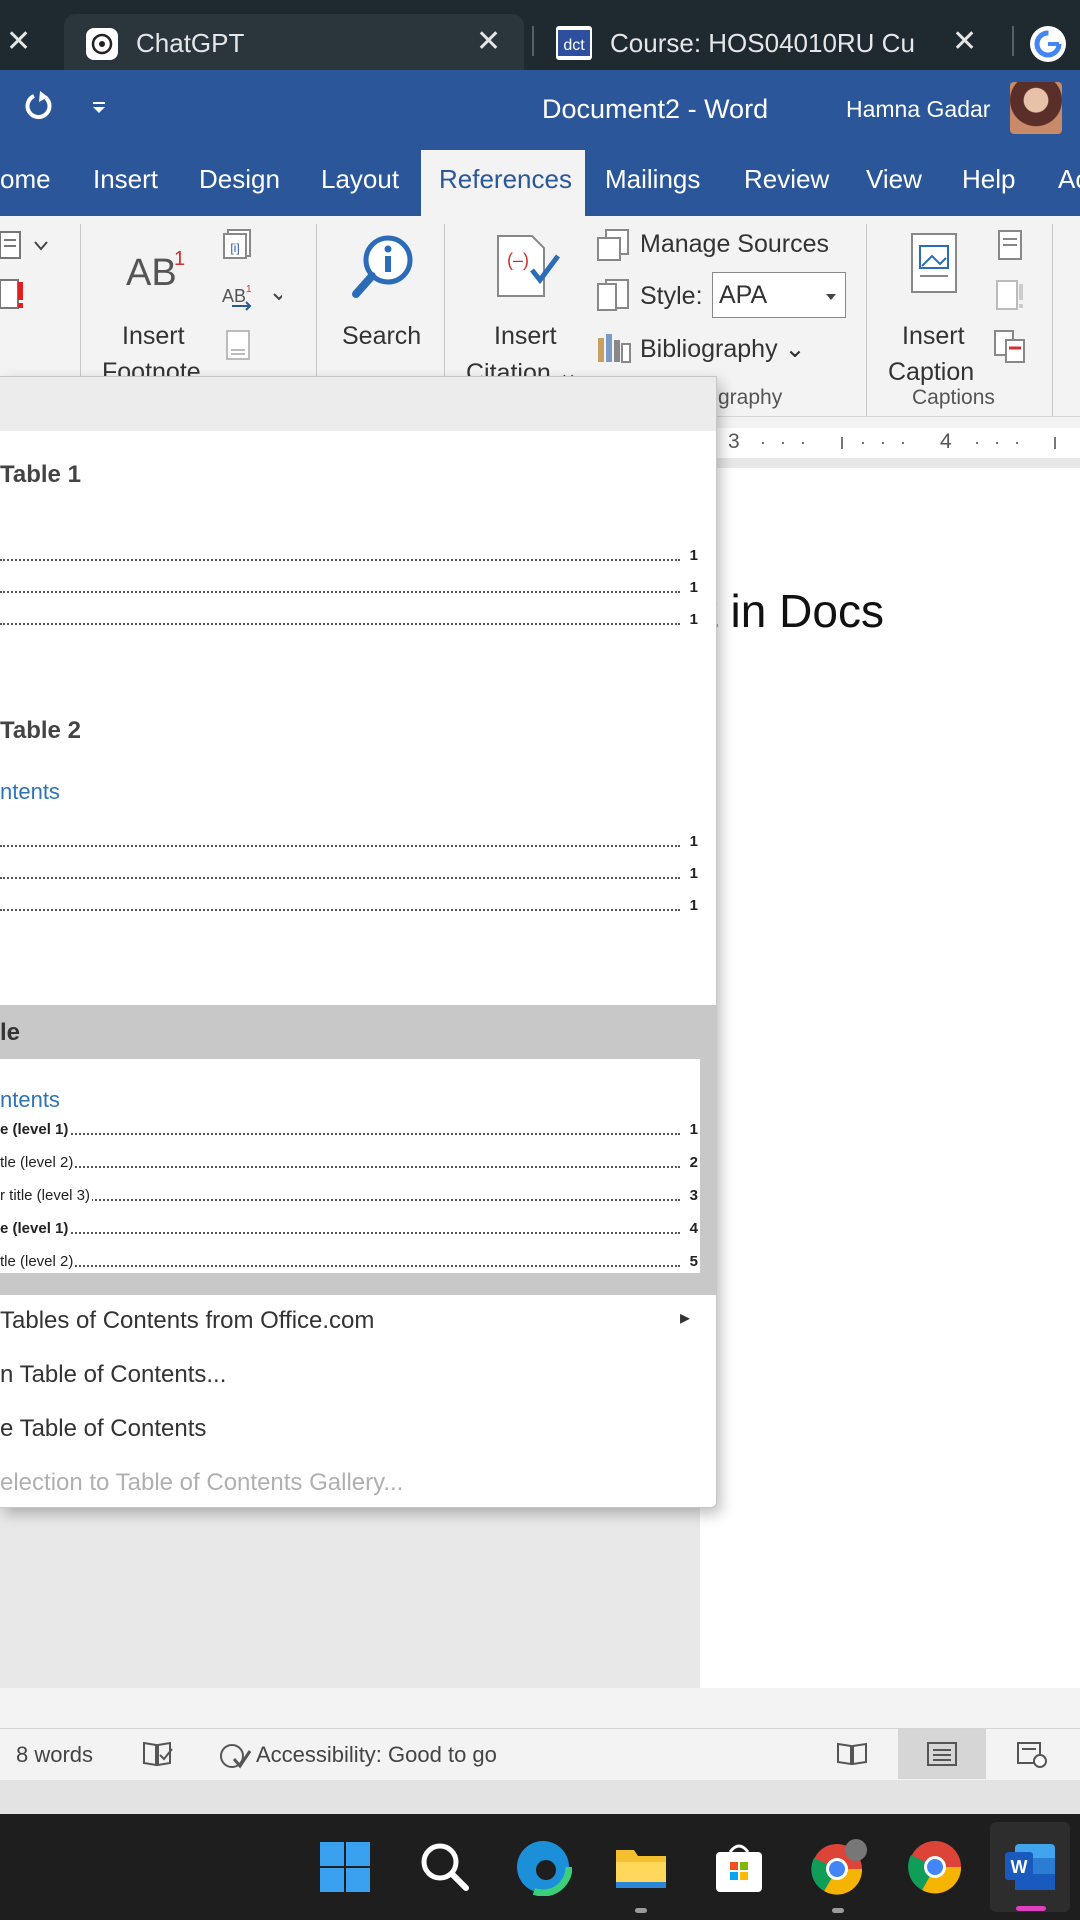 This screenshot has height=1920, width=1080. I want to click on document-heading: t in Docs, so click(794, 611).